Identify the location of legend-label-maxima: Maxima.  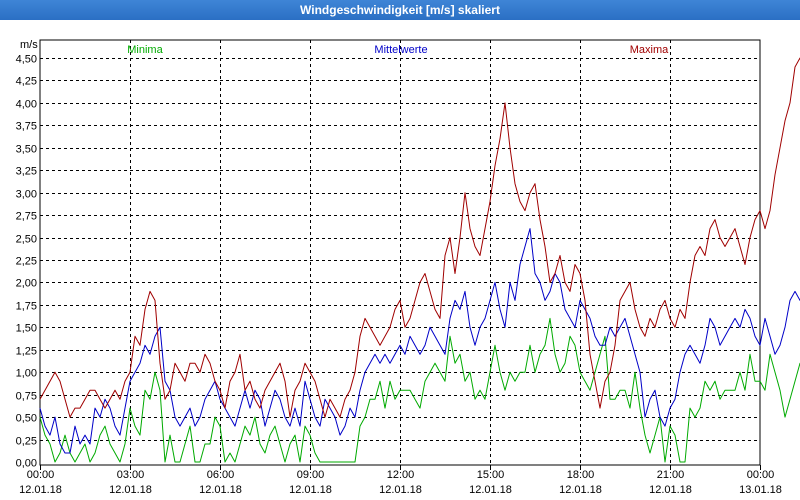
(649, 50).